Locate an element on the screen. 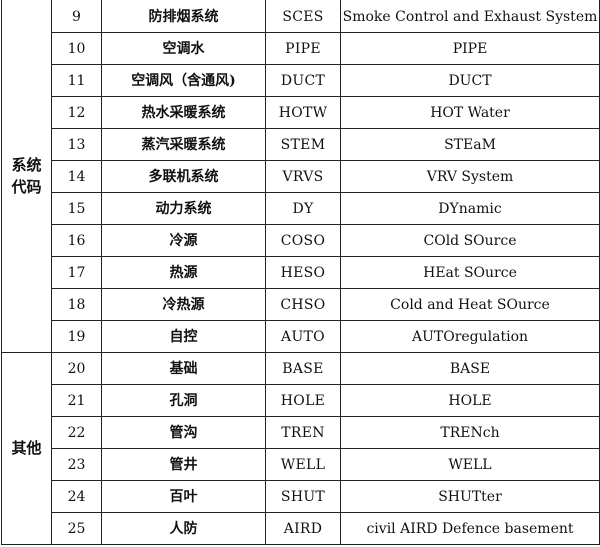  table-row: 16 冷源 COSO COld SOurce is located at coordinates (301, 240).